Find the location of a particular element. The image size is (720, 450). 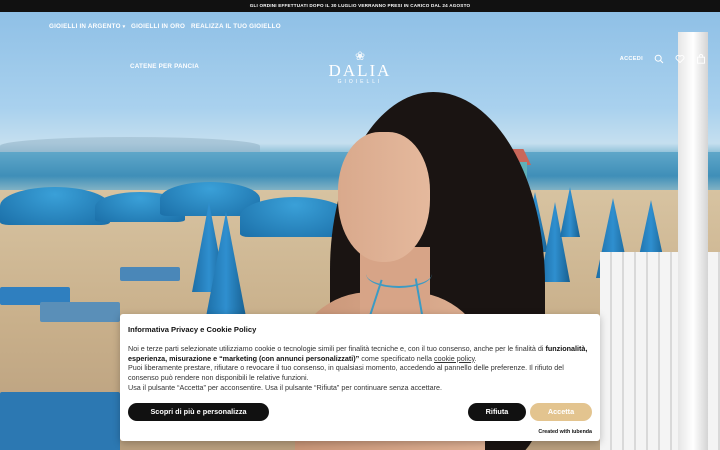

cookie-title: Informativa Privacy e Cookie Policy is located at coordinates (192, 329).